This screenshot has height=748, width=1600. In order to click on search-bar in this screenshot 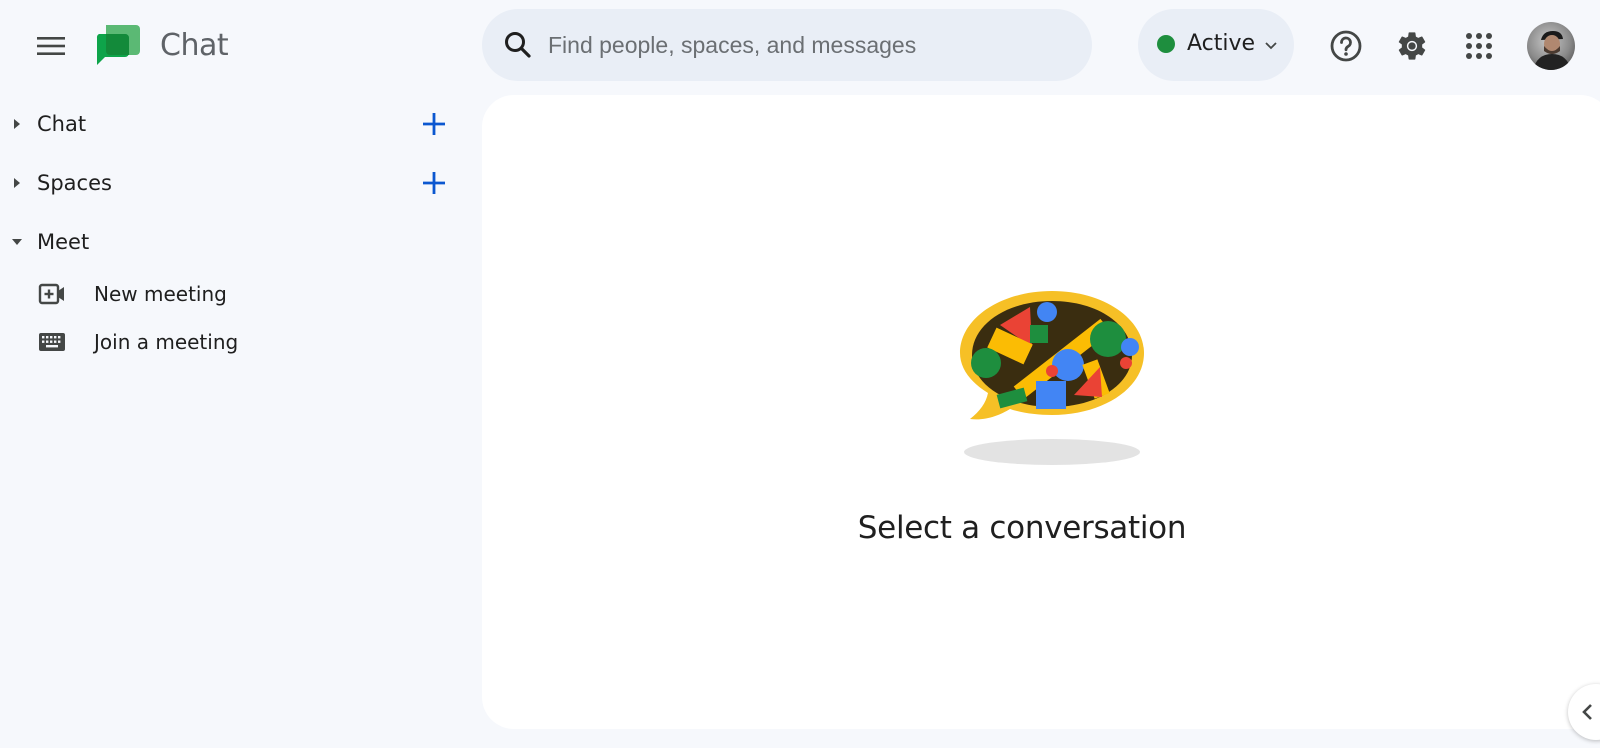, I will do `click(787, 45)`.